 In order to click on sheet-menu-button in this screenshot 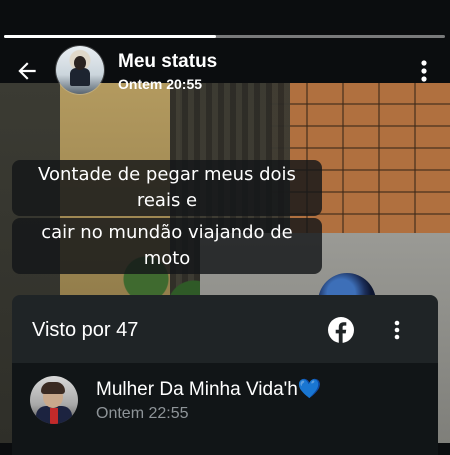, I will do `click(397, 330)`.